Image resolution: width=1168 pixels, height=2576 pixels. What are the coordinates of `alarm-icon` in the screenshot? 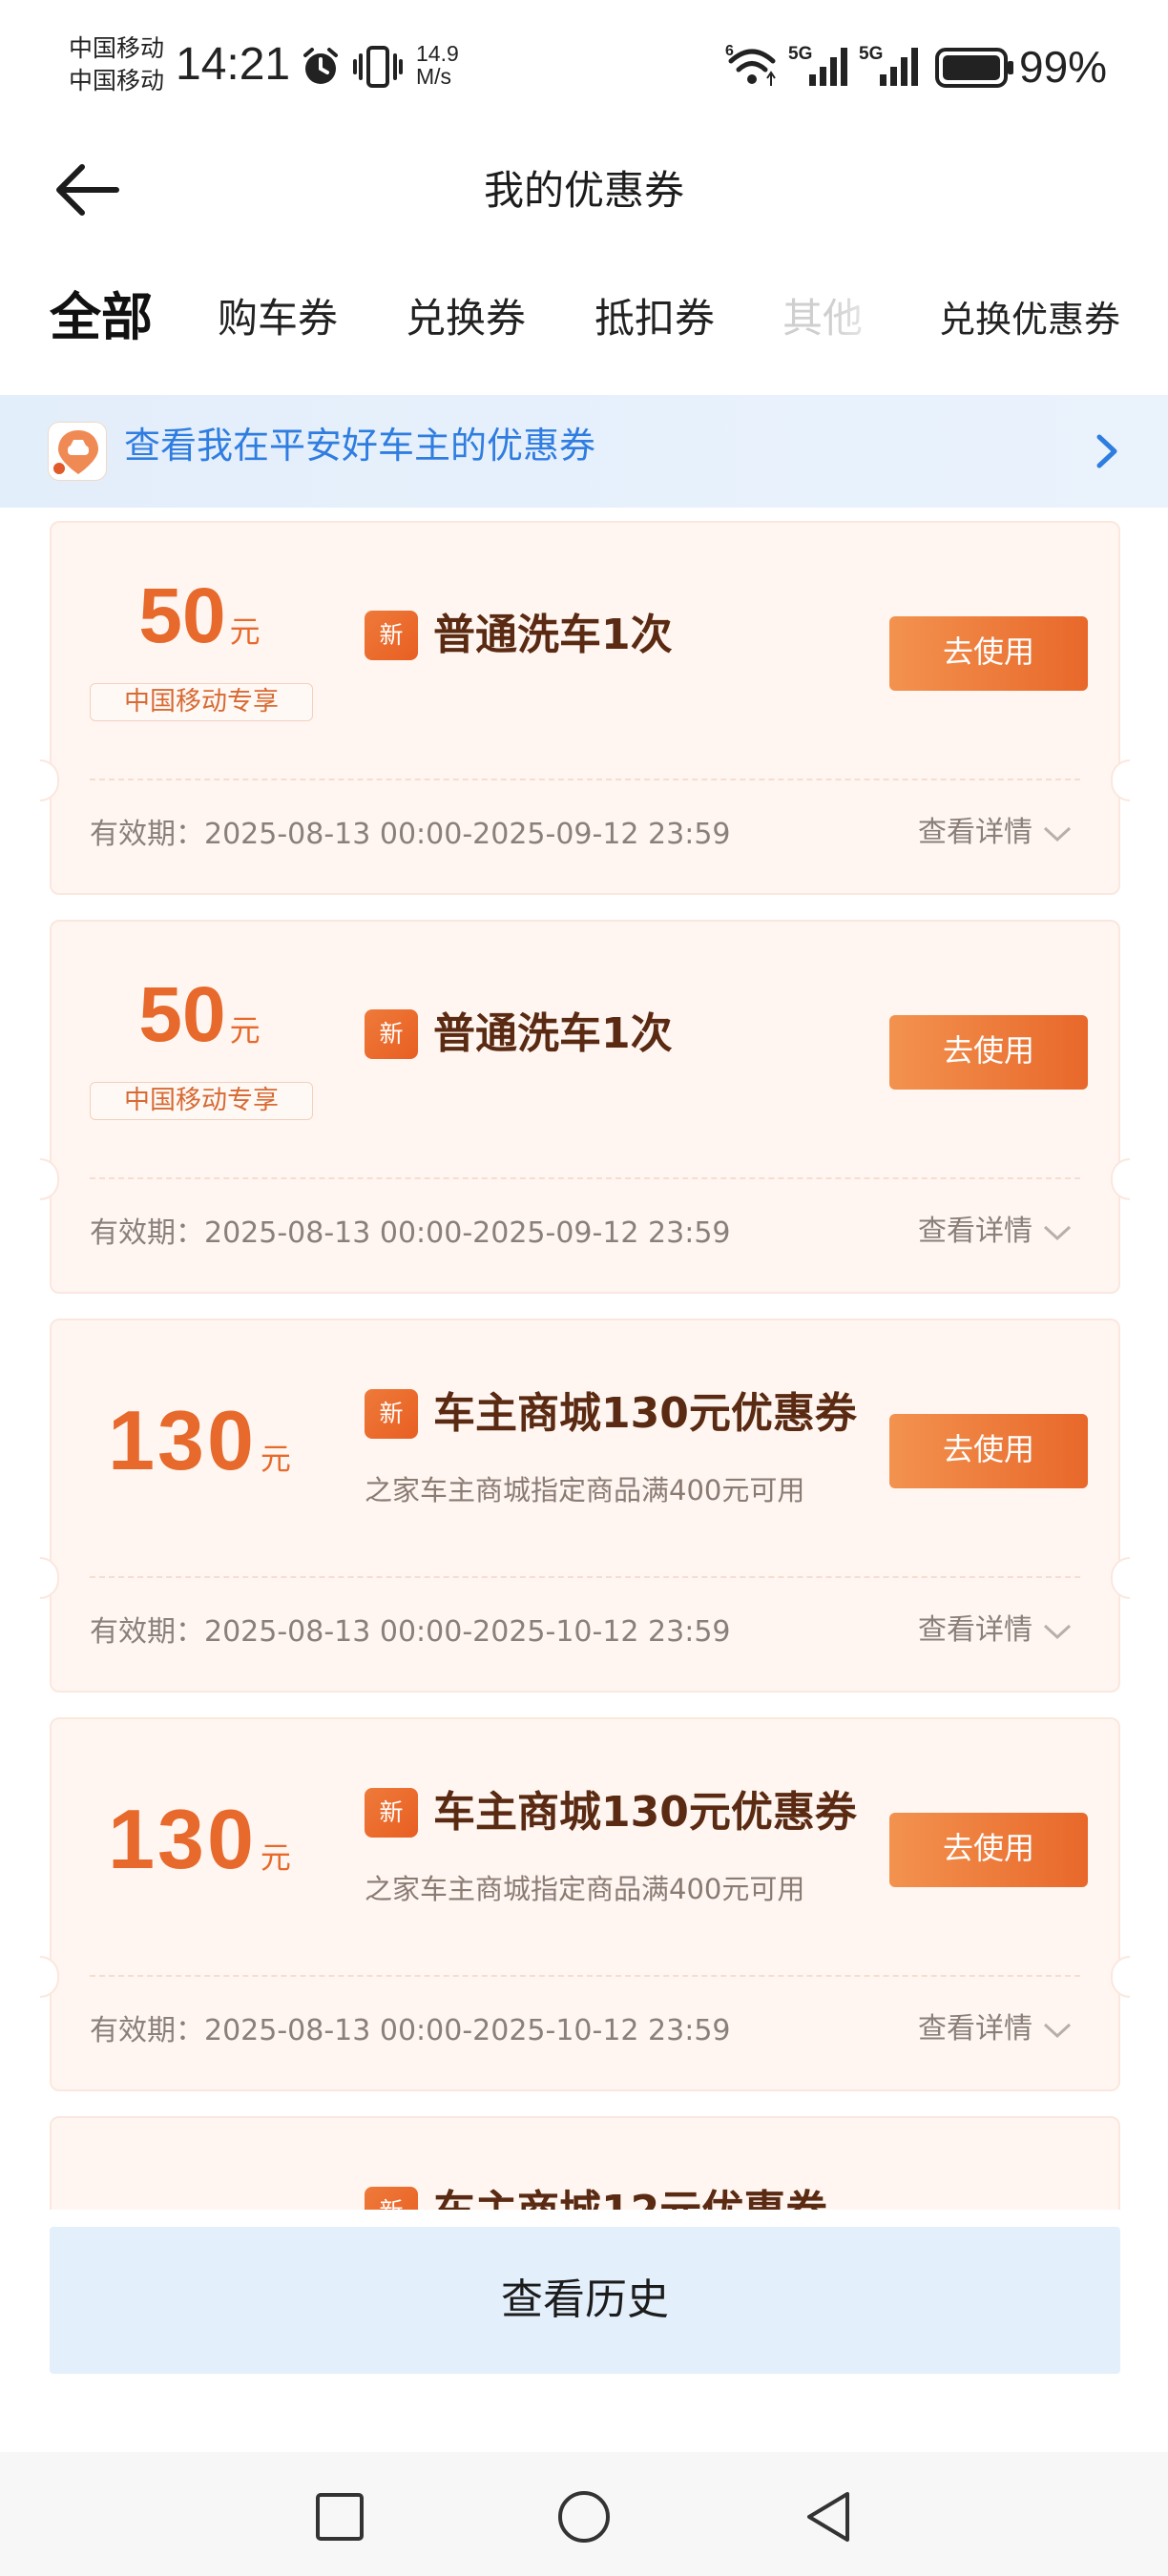 It's located at (320, 66).